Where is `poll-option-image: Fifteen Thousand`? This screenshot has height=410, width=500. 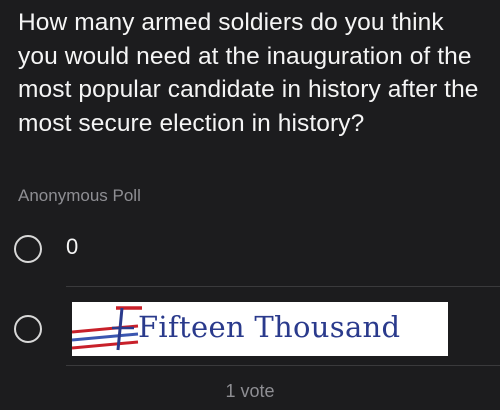 poll-option-image: Fifteen Thousand is located at coordinates (260, 329).